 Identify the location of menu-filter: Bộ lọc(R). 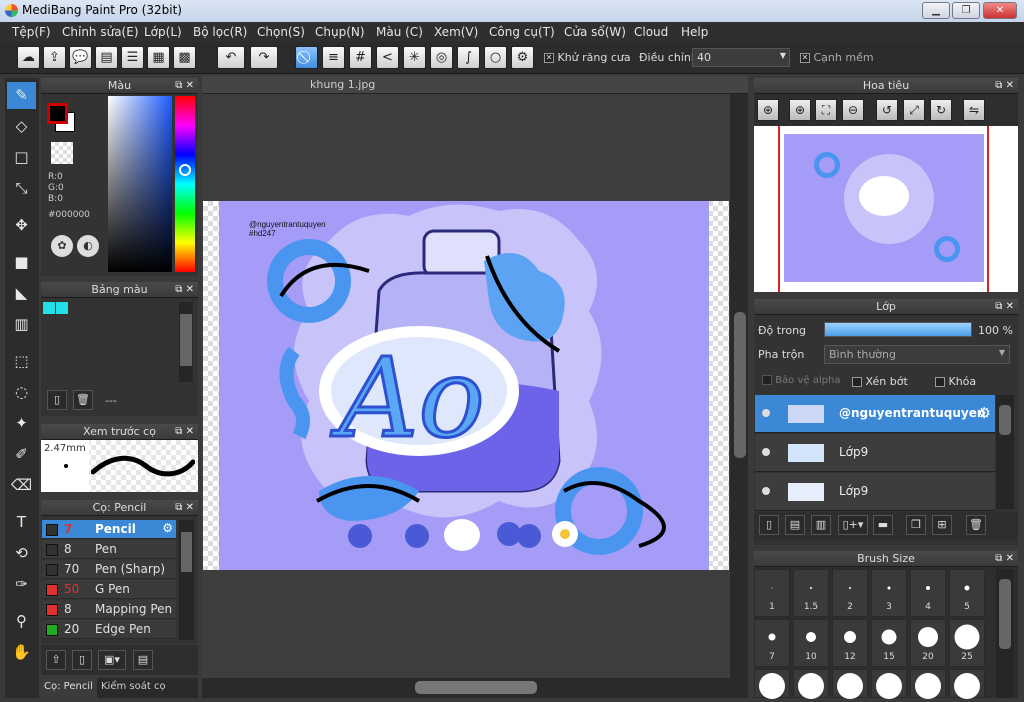
(220, 32).